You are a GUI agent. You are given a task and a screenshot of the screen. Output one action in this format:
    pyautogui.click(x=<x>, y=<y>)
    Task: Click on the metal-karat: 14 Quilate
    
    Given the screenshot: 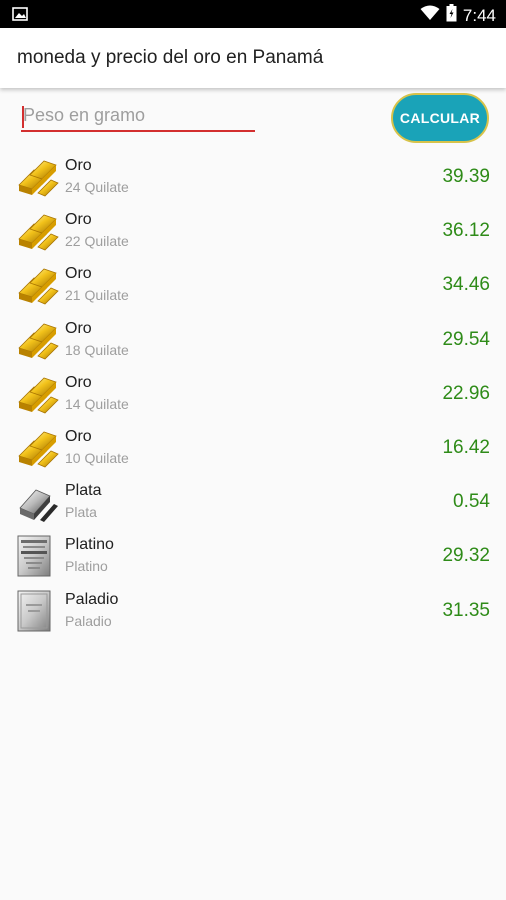 What is the action you would take?
    pyautogui.click(x=97, y=403)
    